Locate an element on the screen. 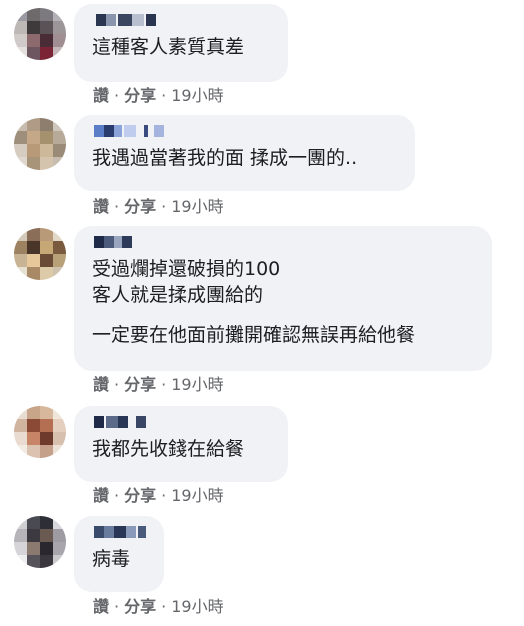  comment-bubble: 我都先收錢在給餐 is located at coordinates (181, 444).